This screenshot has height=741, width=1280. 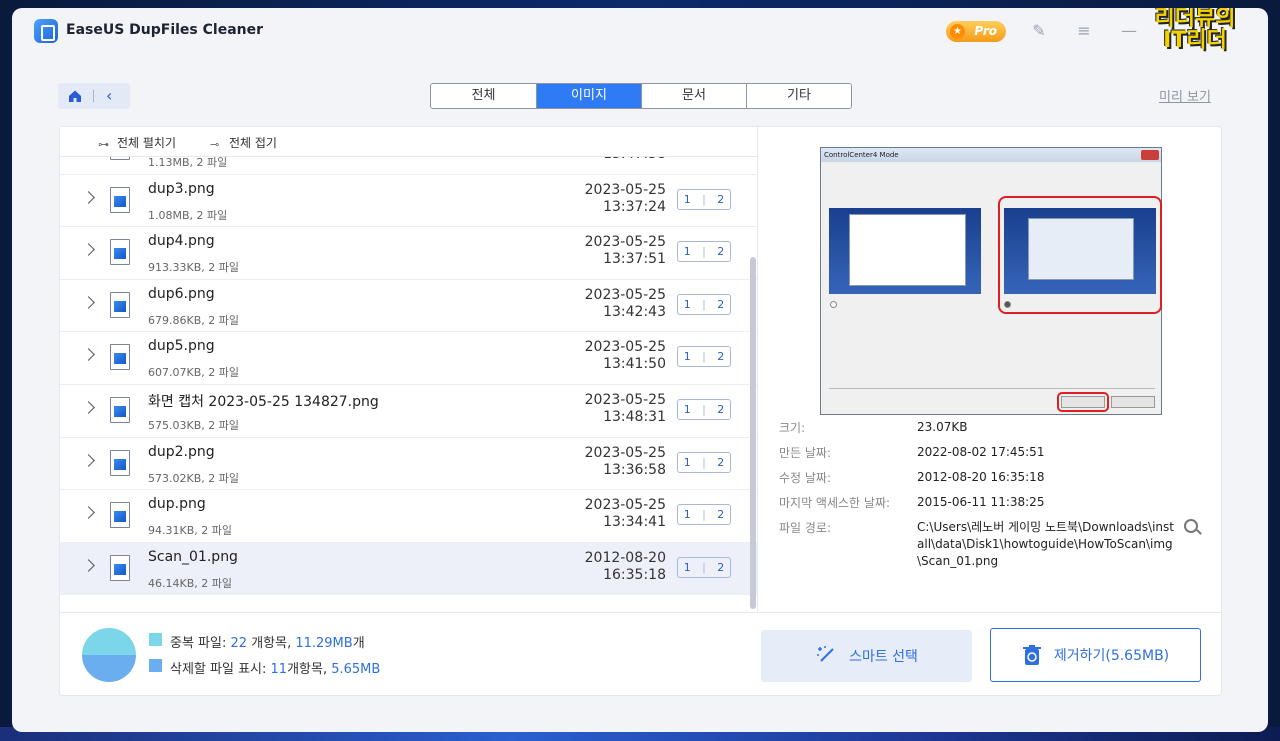 I want to click on prop-created-value: 2022-08-02 17:45:51, so click(x=981, y=452).